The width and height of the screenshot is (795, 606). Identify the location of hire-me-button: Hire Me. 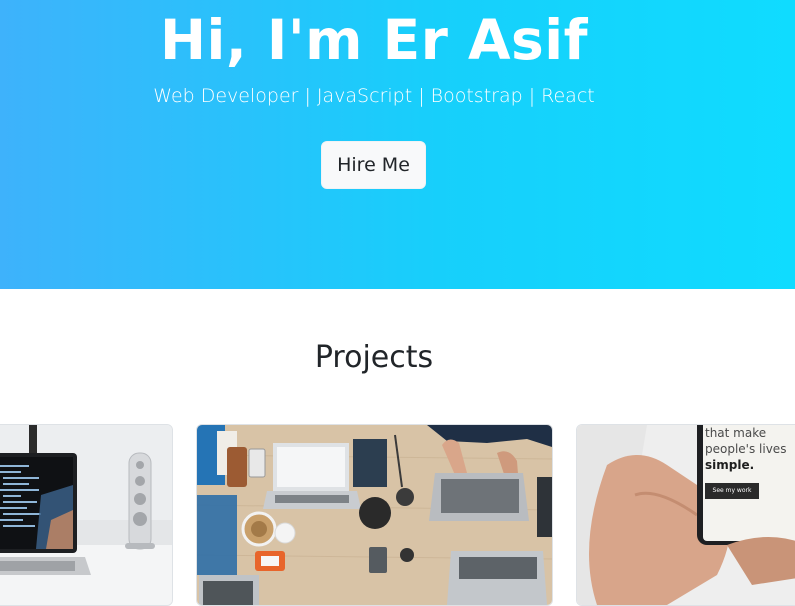
(373, 165).